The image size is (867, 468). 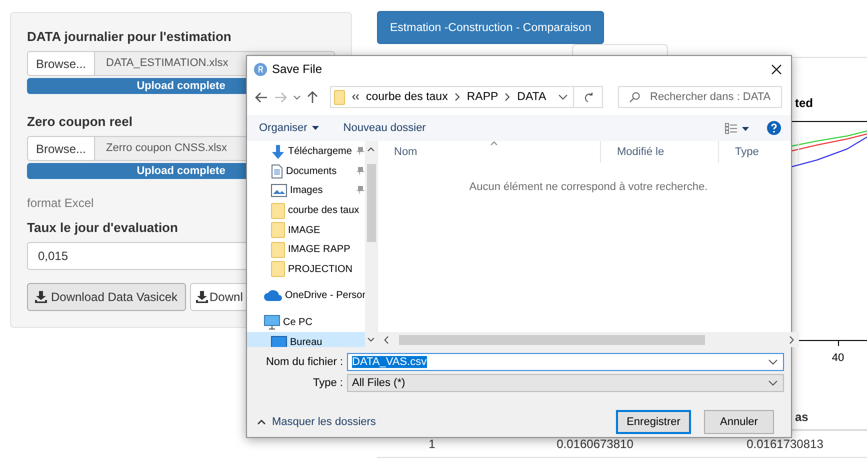 What do you see at coordinates (261, 97) in the screenshot?
I see `back-arrow-icon` at bounding box center [261, 97].